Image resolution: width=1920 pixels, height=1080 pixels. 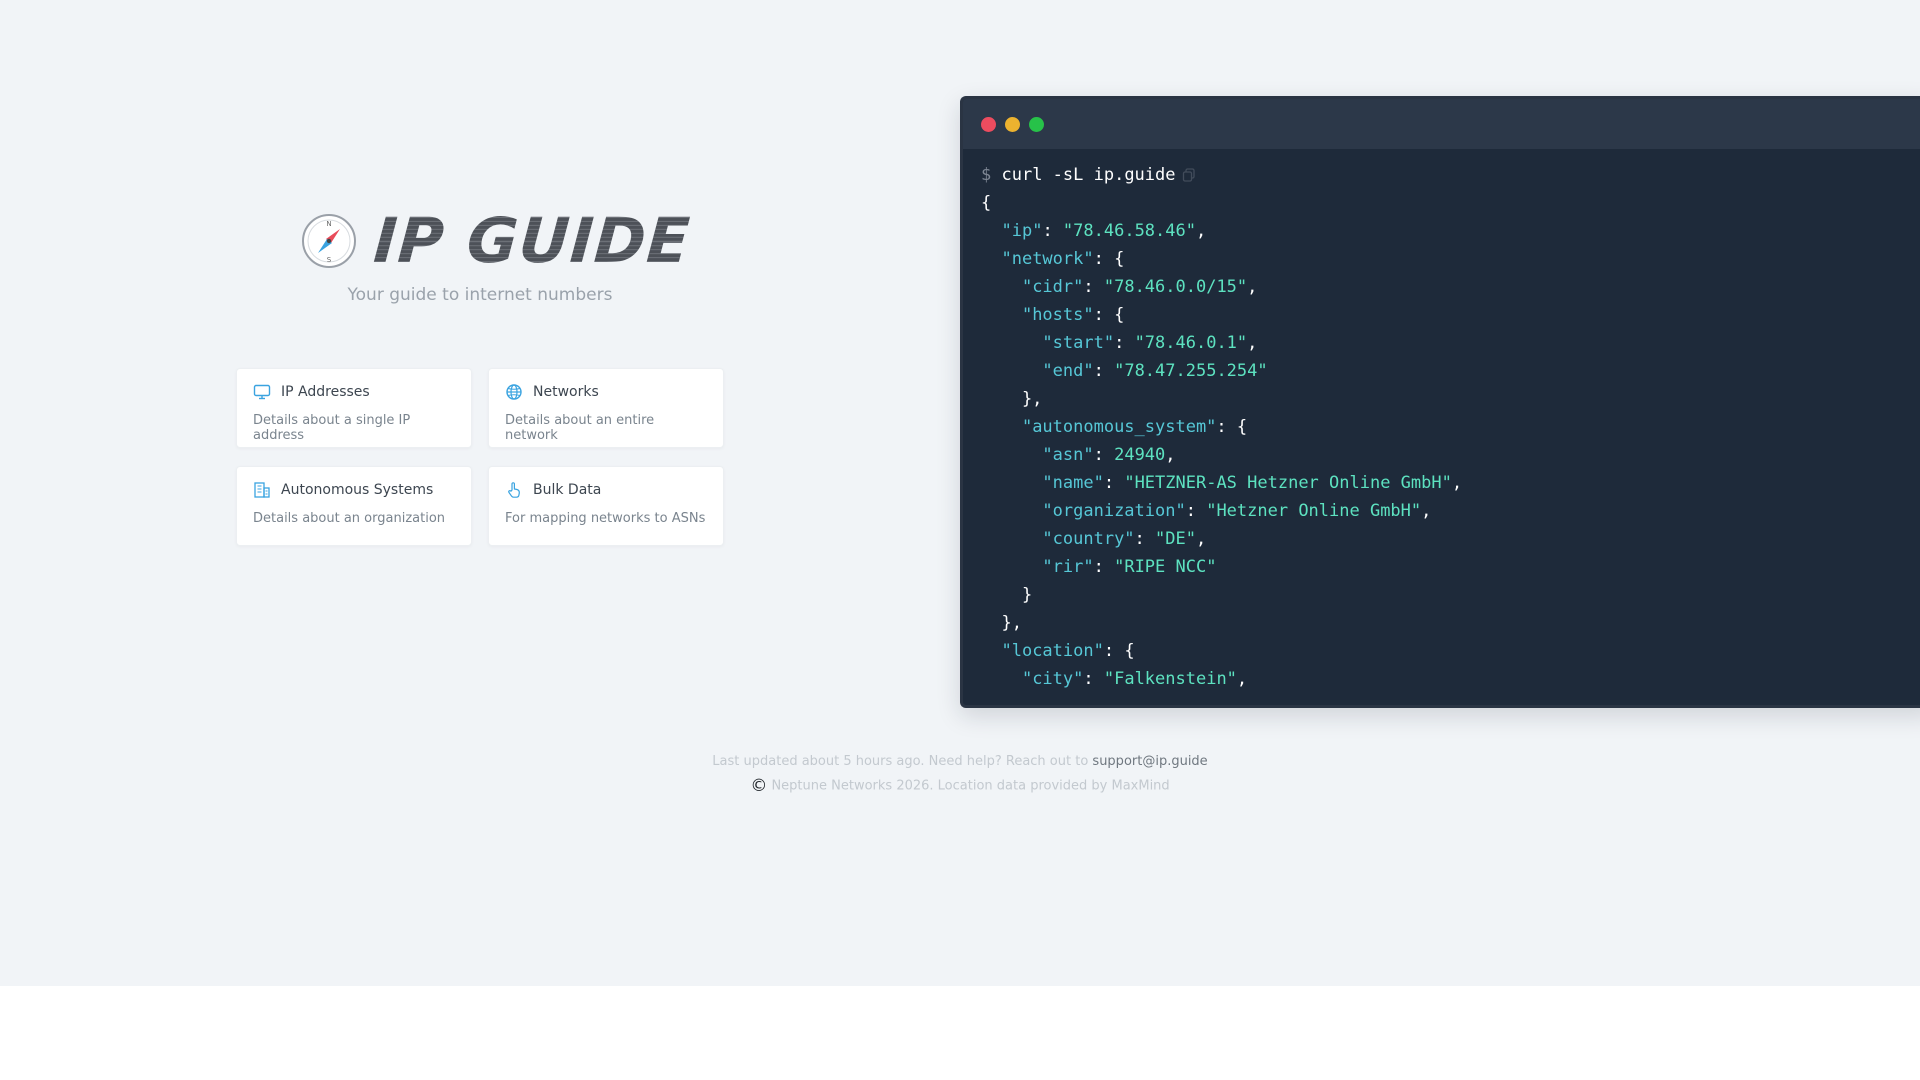 What do you see at coordinates (1078, 343) in the screenshot?
I see `json-key: "start"` at bounding box center [1078, 343].